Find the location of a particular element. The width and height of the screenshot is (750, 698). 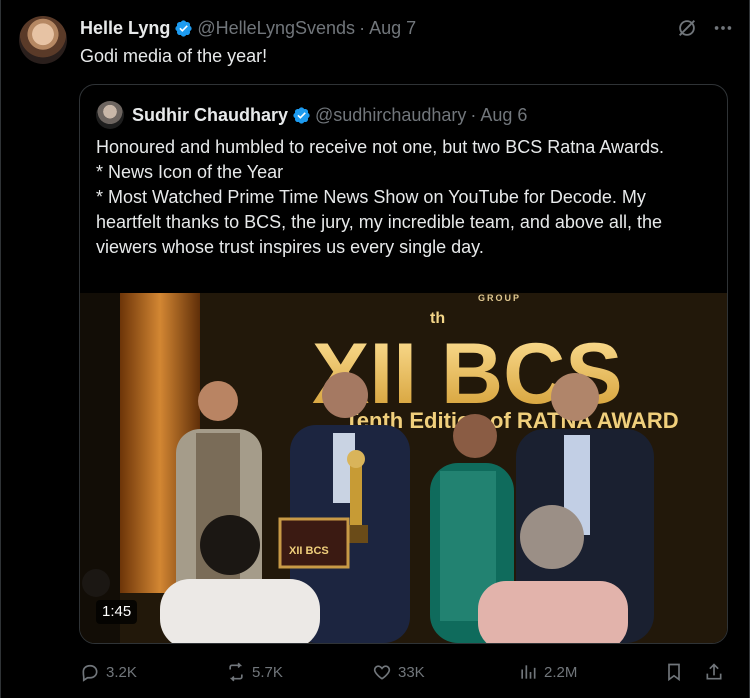

quote-author-name: Sudhir Chaudhary is located at coordinates (210, 115).